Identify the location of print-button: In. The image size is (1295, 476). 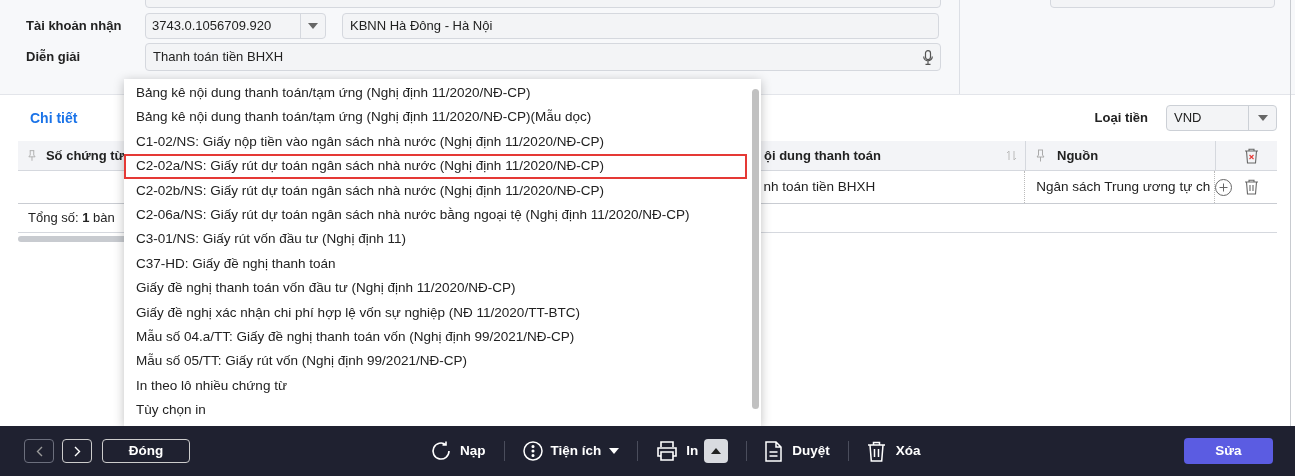
(677, 451).